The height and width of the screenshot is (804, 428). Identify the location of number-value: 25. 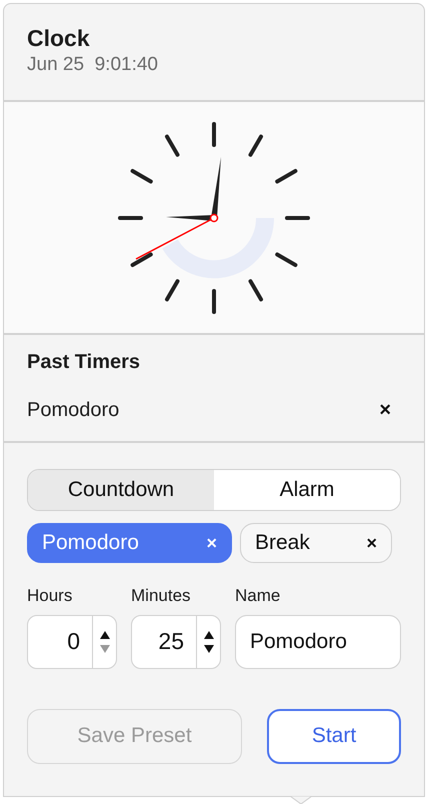
(171, 641).